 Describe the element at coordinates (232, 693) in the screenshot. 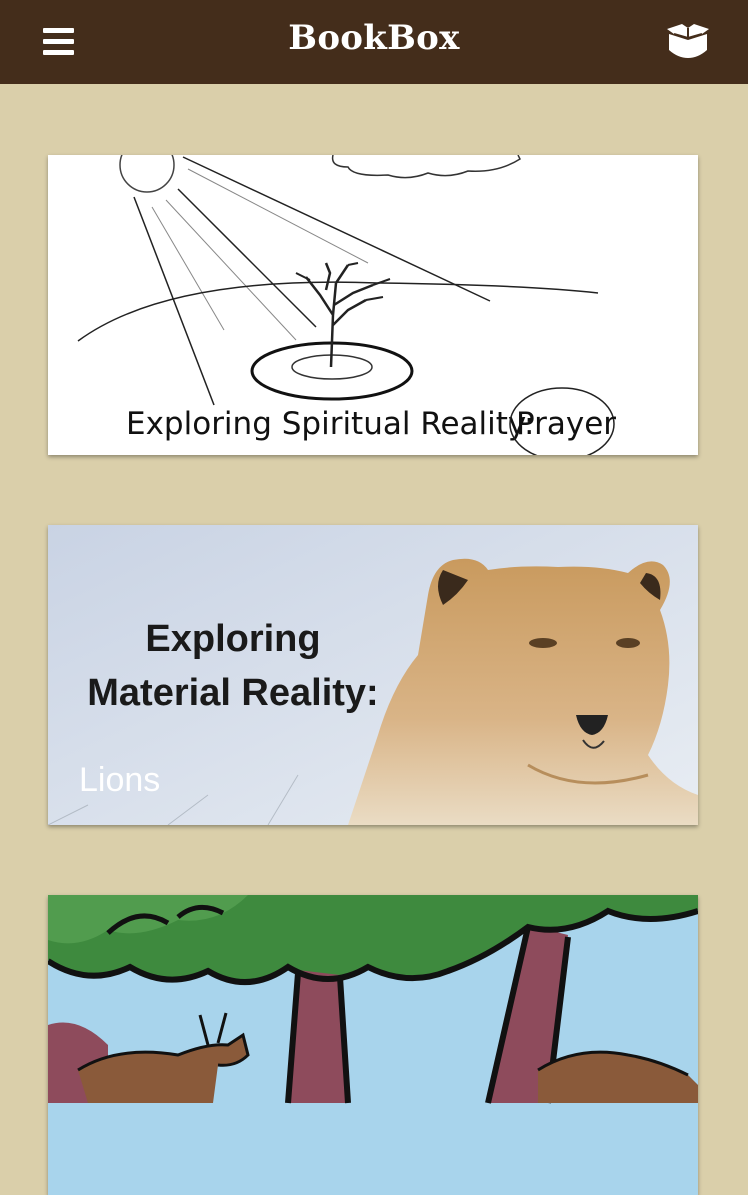

I see `cover-line2: Material Reality:` at that location.